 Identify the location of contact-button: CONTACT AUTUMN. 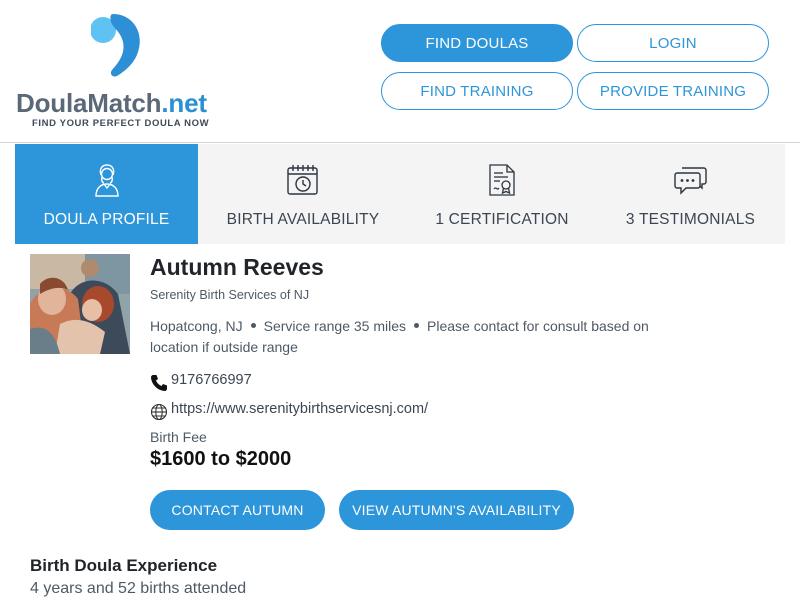
(237, 510).